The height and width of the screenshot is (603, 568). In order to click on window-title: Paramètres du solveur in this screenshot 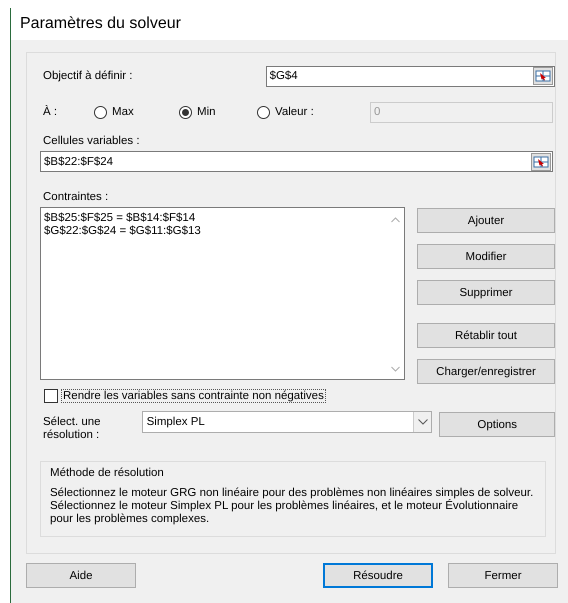, I will do `click(100, 24)`.